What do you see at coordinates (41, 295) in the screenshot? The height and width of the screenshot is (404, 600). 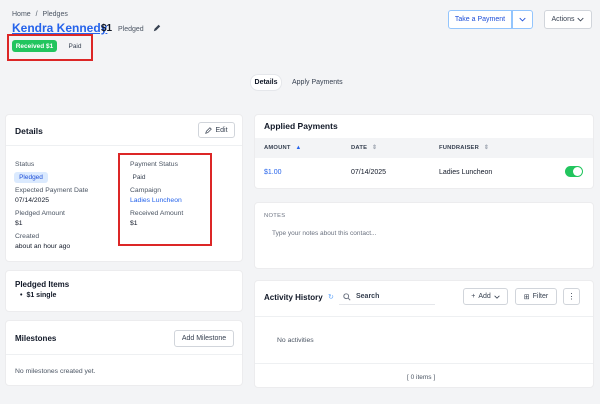 I see `pledged-item-label: $1 single` at bounding box center [41, 295].